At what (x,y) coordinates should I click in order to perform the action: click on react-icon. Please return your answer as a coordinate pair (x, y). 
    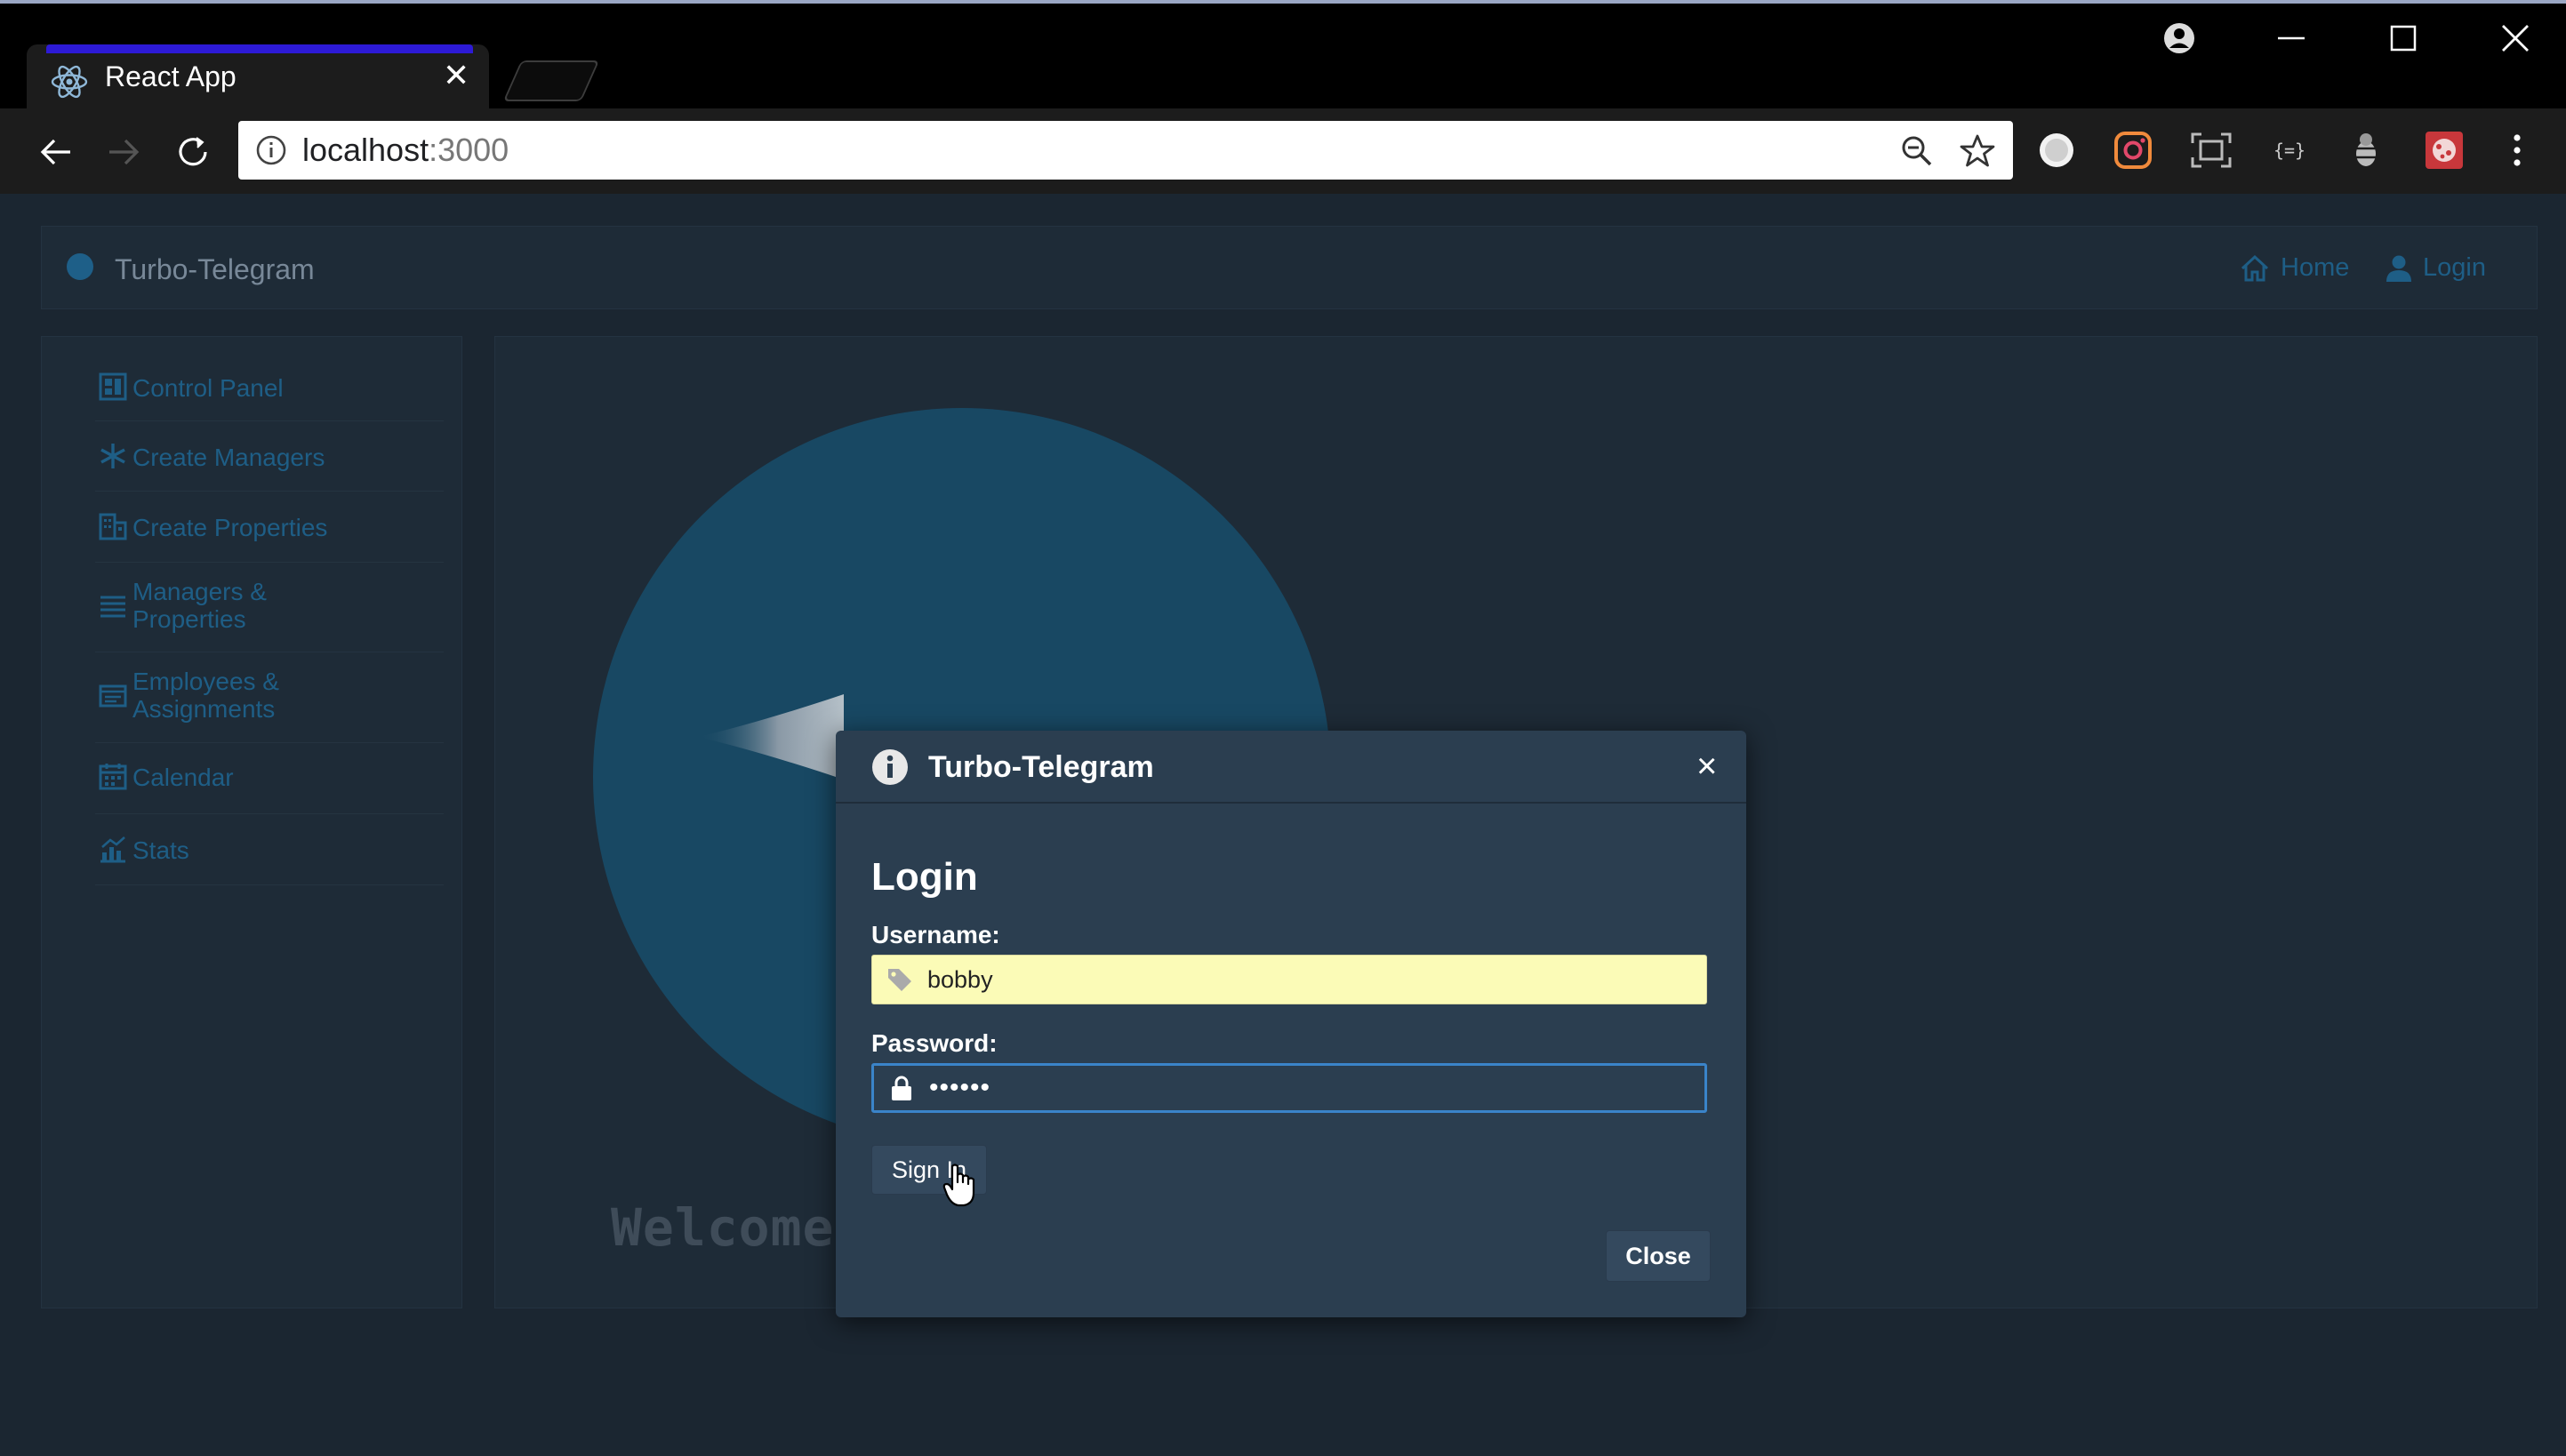
    Looking at the image, I should click on (69, 82).